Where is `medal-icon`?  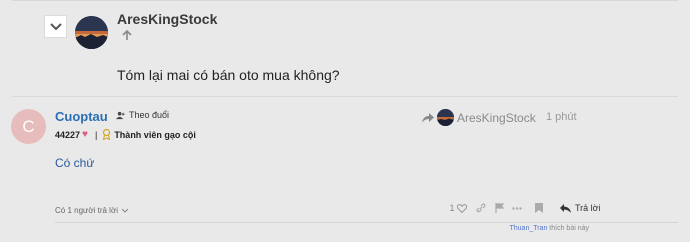
medal-icon is located at coordinates (106, 134).